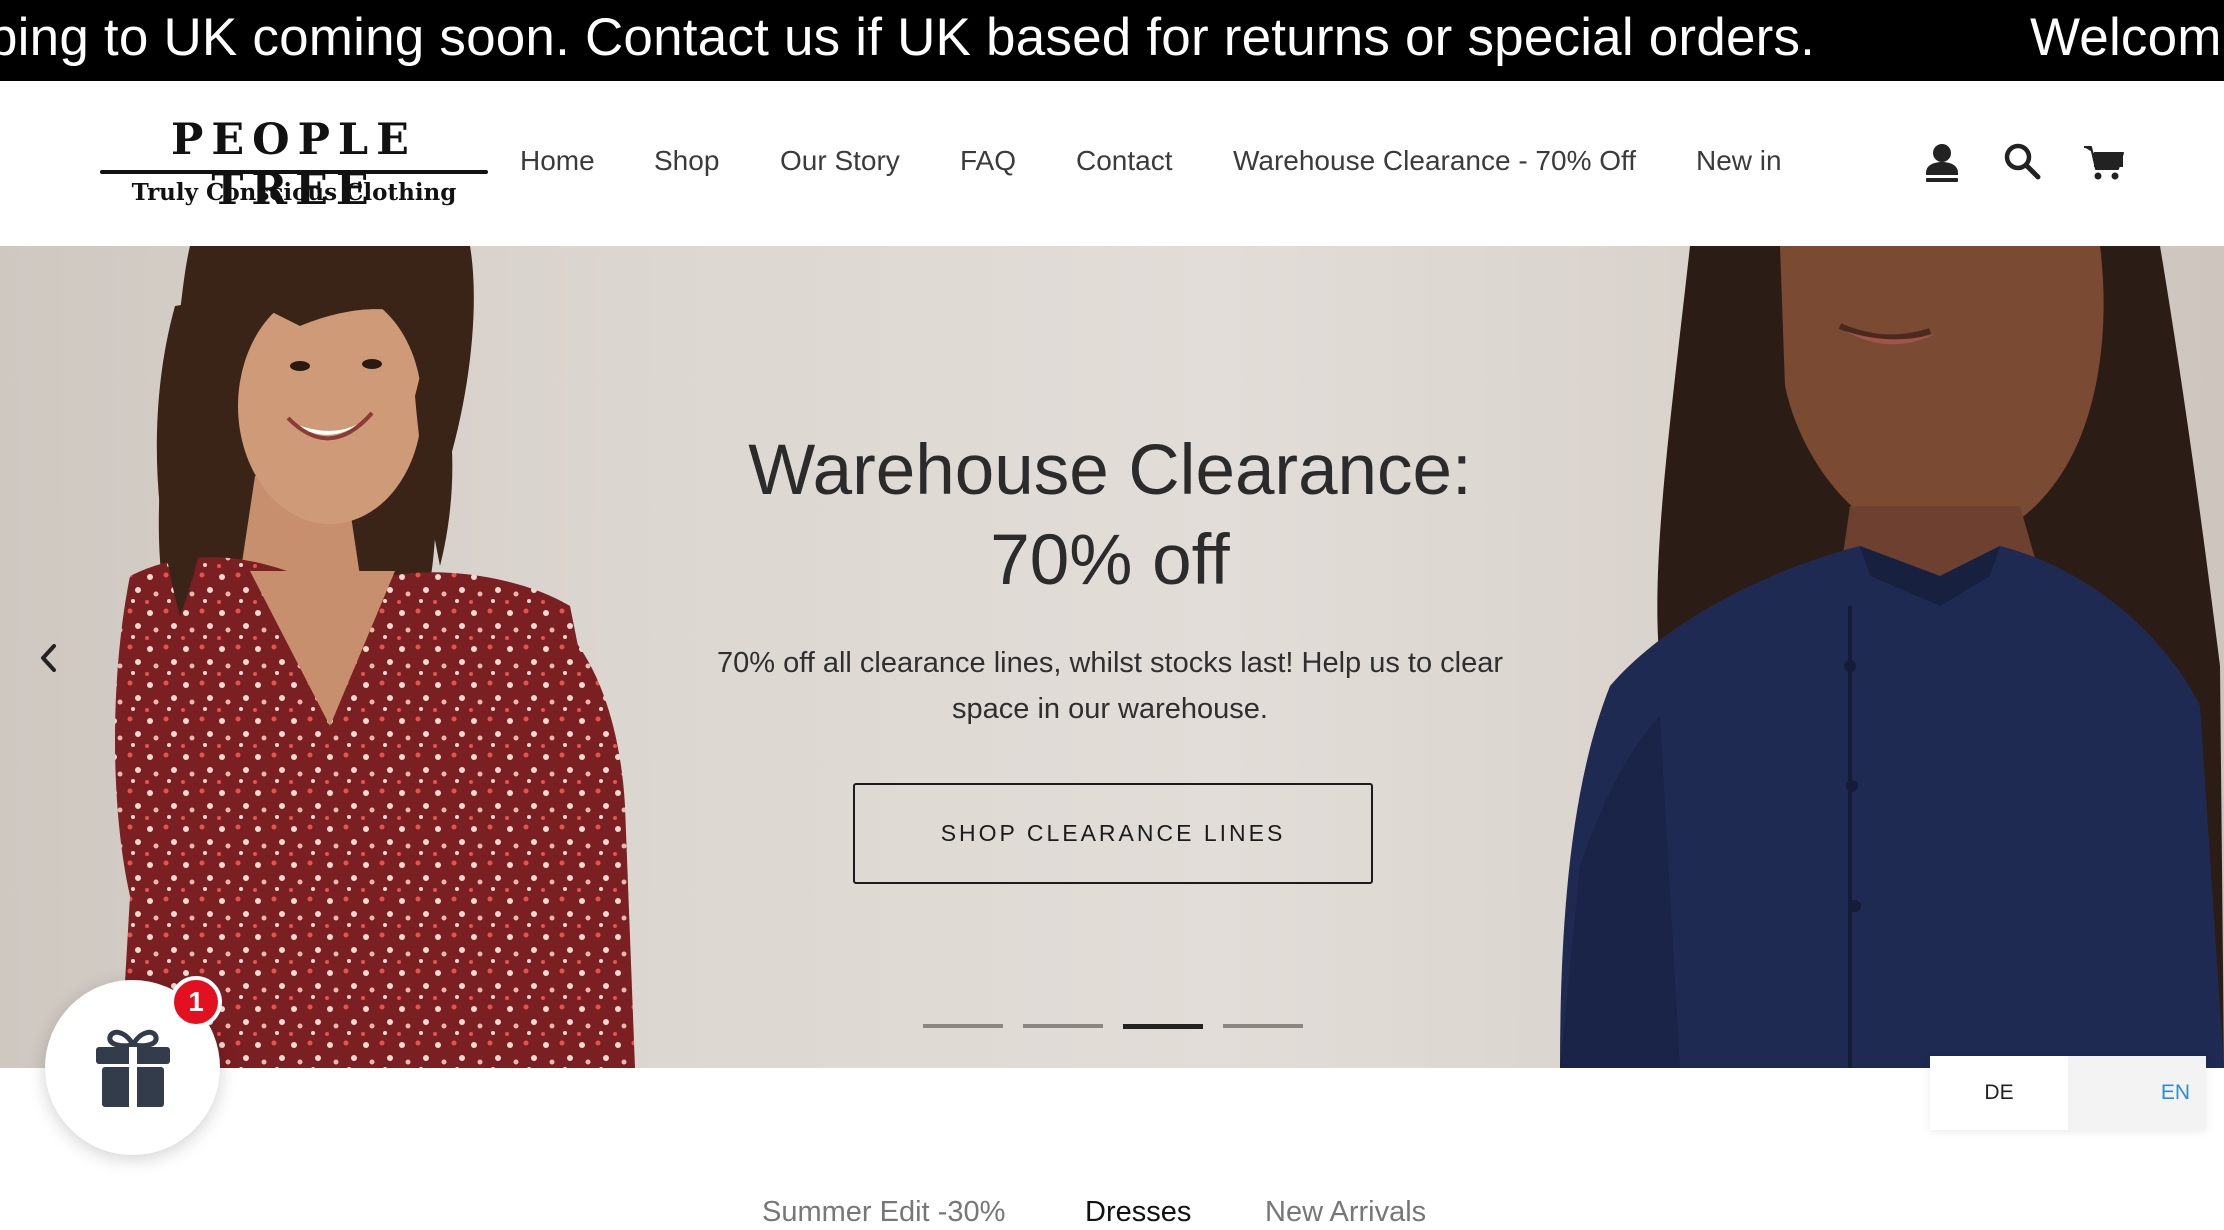  Describe the element at coordinates (1112, 1028) in the screenshot. I see `slide-indicators` at that location.